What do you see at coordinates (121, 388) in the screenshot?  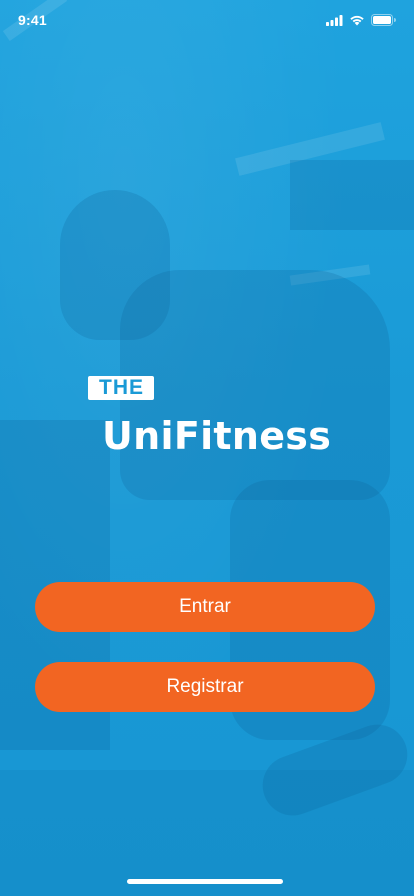 I see `logo-badge: THE` at bounding box center [121, 388].